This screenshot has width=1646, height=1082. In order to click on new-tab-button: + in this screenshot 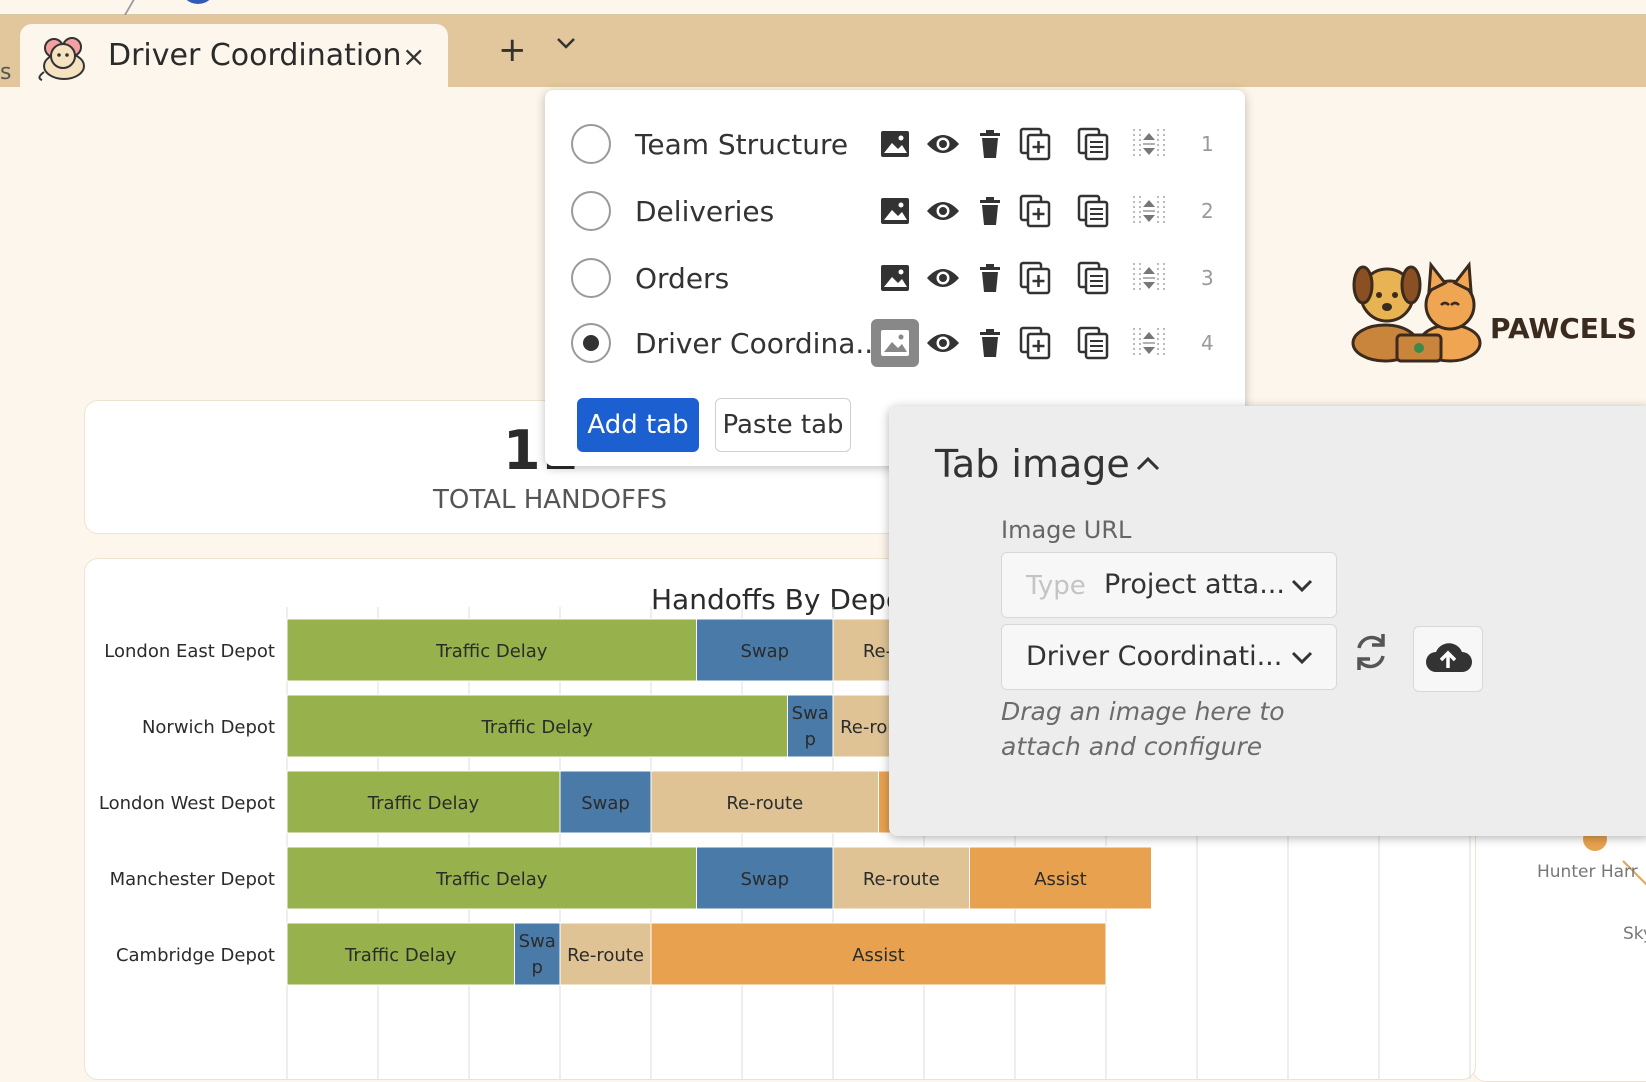, I will do `click(512, 50)`.